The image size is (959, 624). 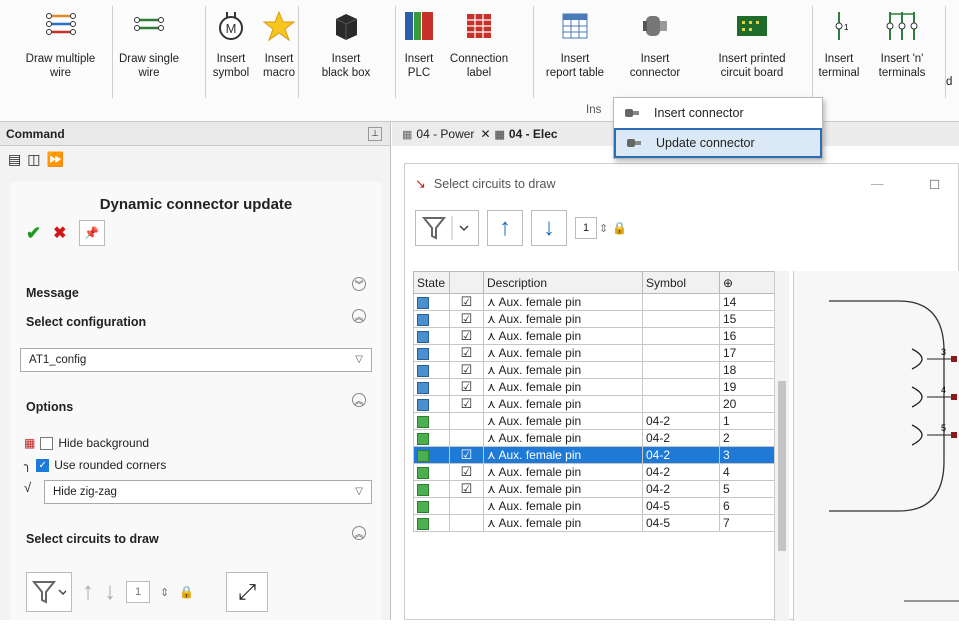 I want to click on collapse-circuits-icon: ︽, so click(x=359, y=533).